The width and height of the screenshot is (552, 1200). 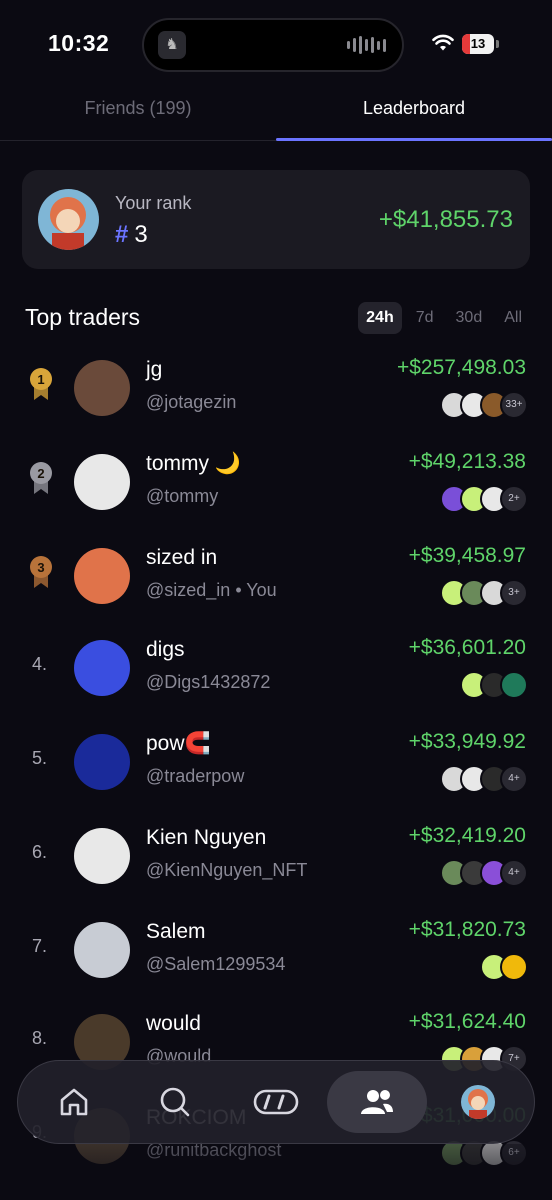 What do you see at coordinates (211, 590) in the screenshot?
I see `trader-handle: @sized_in • You` at bounding box center [211, 590].